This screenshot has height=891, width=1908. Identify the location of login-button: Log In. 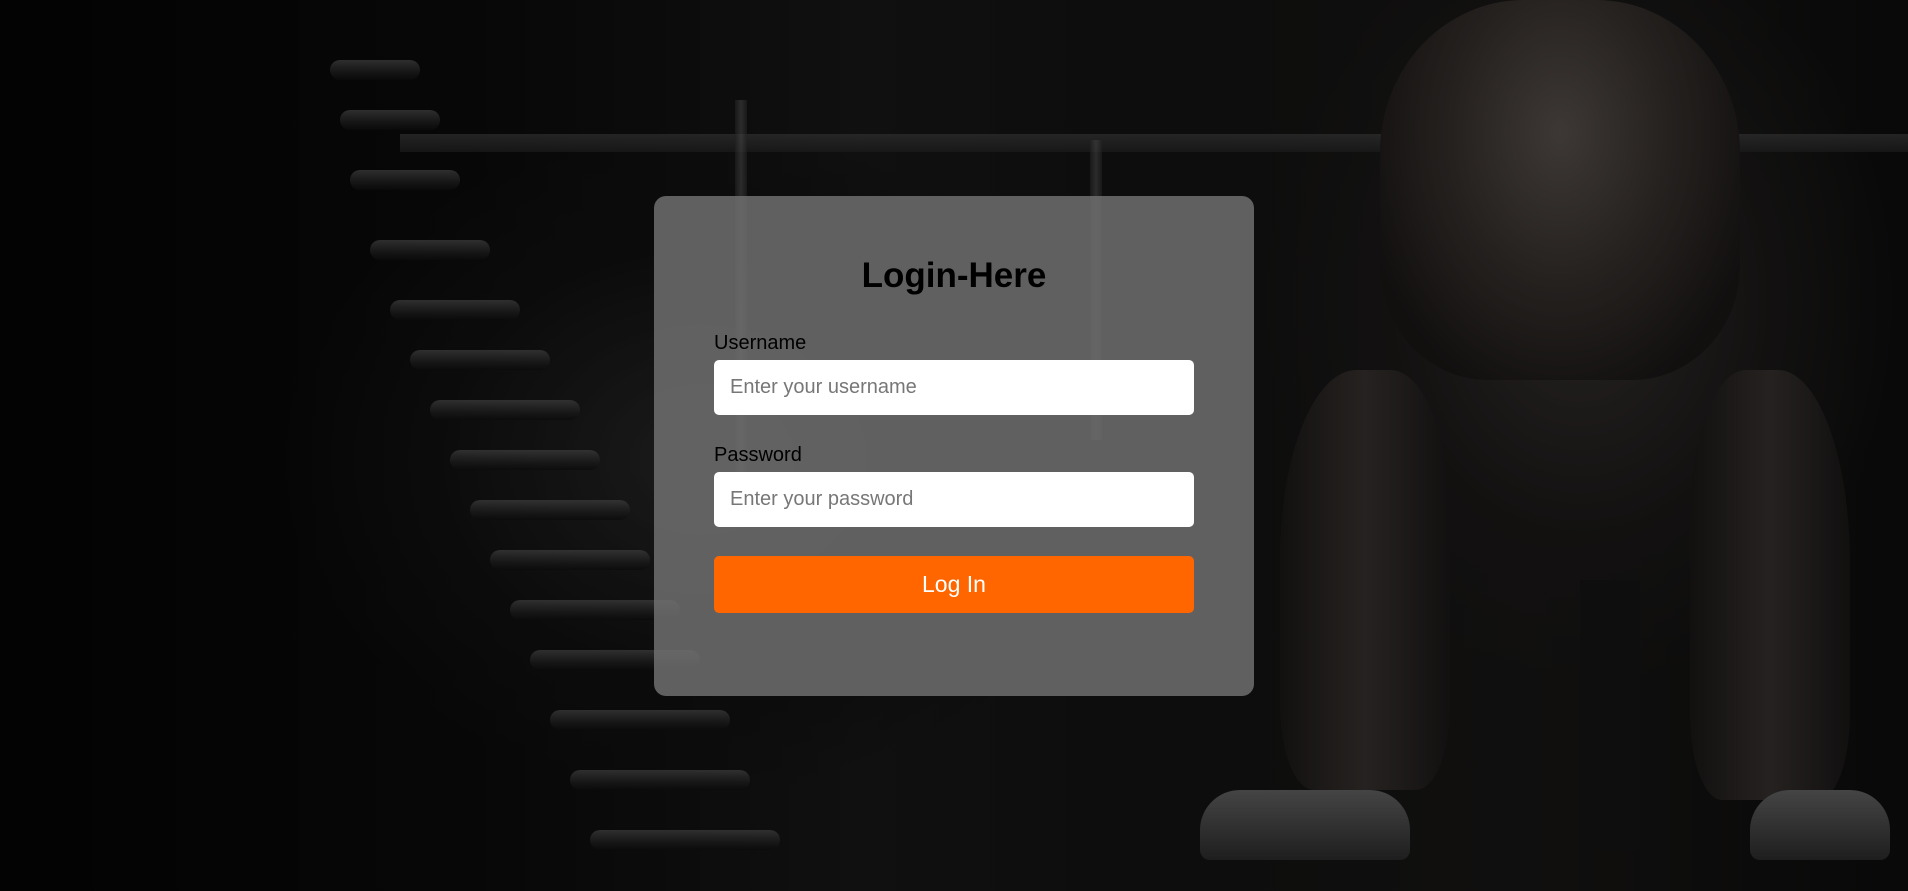
(954, 584).